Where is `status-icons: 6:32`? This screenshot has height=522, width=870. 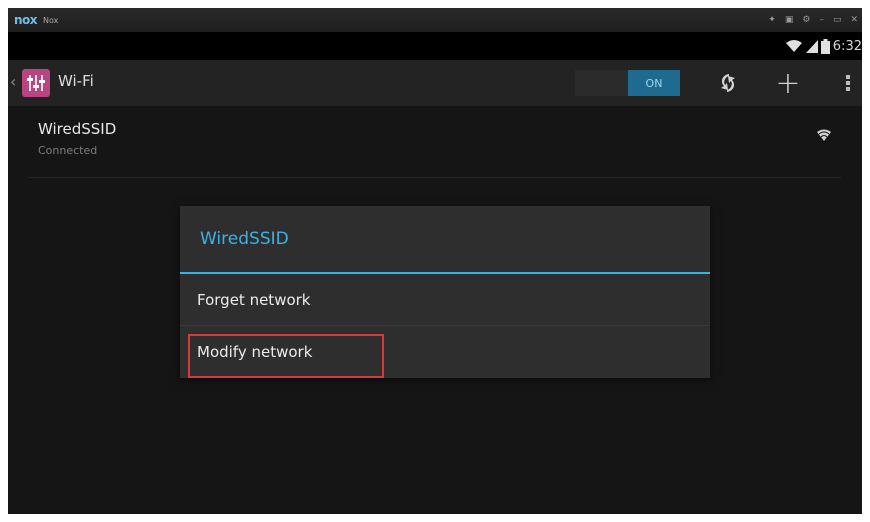 status-icons: 6:32 is located at coordinates (823, 46).